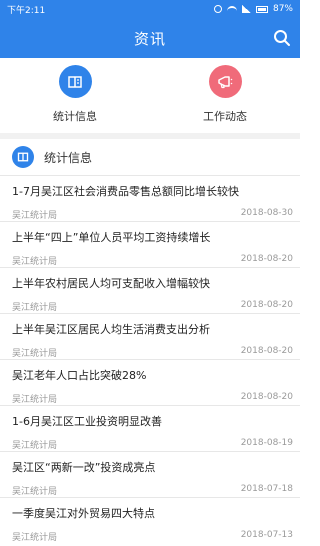 The height and width of the screenshot is (546, 320). What do you see at coordinates (266, 489) in the screenshot?
I see `news-date: 2018-07-18` at bounding box center [266, 489].